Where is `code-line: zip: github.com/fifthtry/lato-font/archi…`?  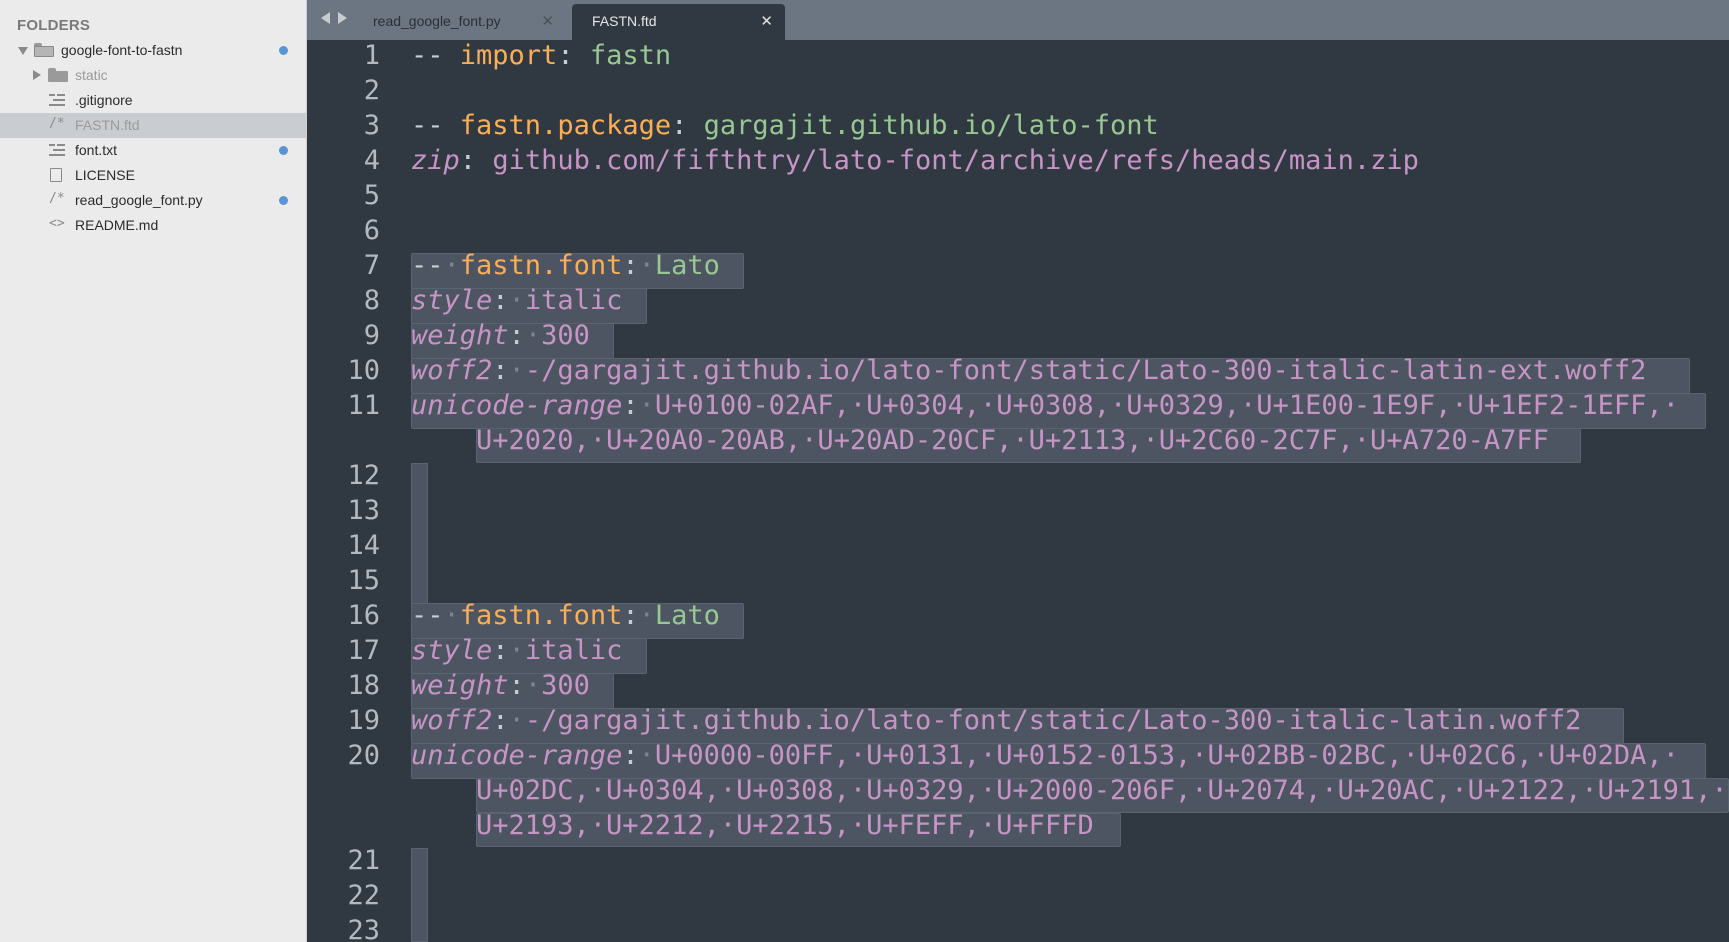 code-line: zip: github.com/fifthtry/lato-font/archi… is located at coordinates (915, 160).